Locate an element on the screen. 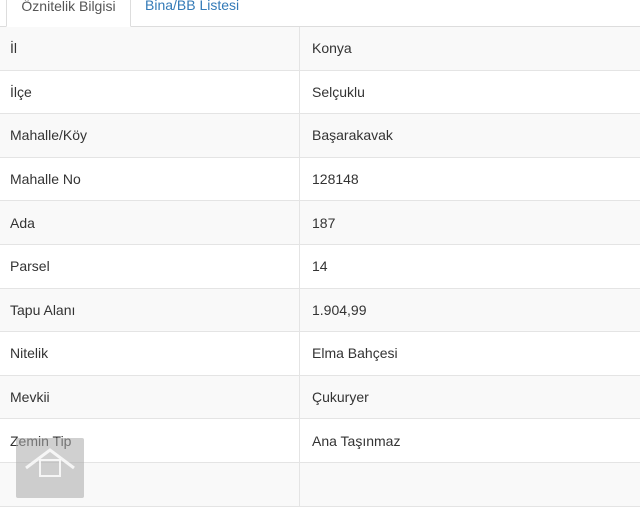 The image size is (640, 507). row-label: Ada is located at coordinates (150, 222).